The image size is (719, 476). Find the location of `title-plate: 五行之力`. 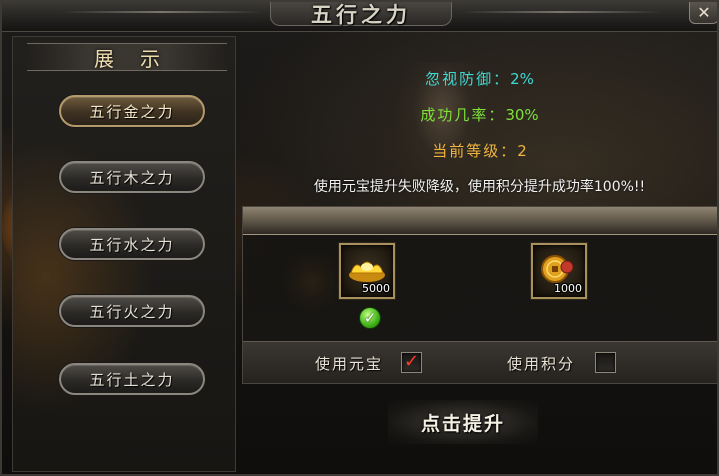

title-plate: 五行之力 is located at coordinates (361, 14).